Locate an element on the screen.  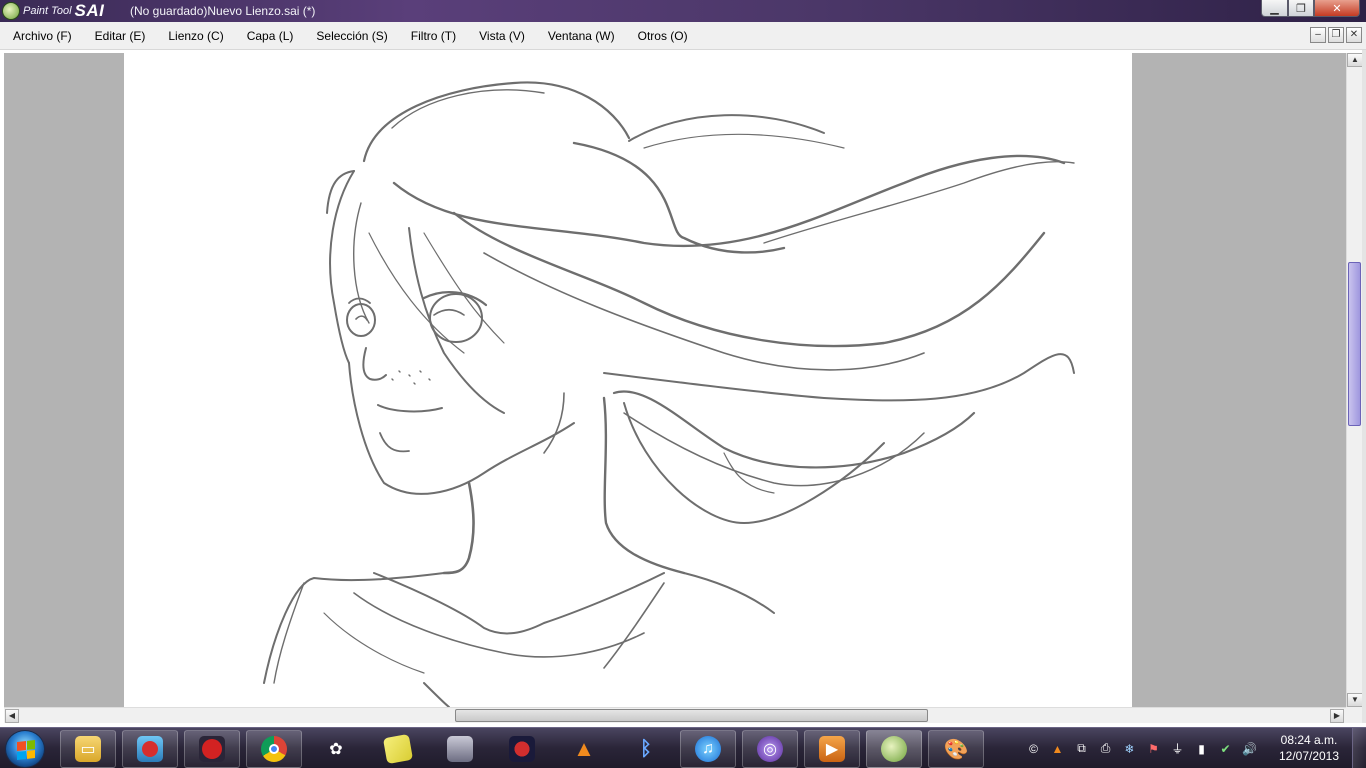
game-character-icon is located at coordinates (460, 749).